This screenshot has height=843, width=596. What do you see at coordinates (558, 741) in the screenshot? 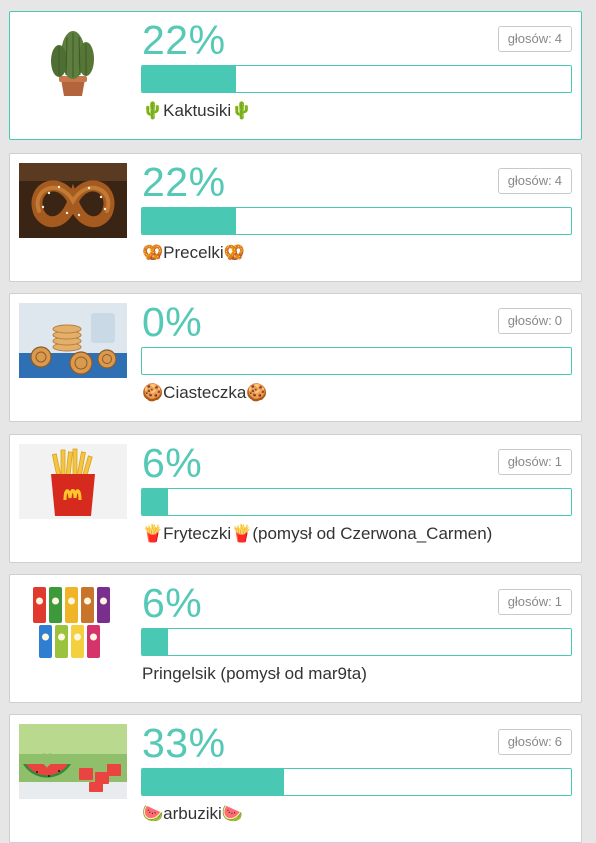
I see `votes-count: 6` at bounding box center [558, 741].